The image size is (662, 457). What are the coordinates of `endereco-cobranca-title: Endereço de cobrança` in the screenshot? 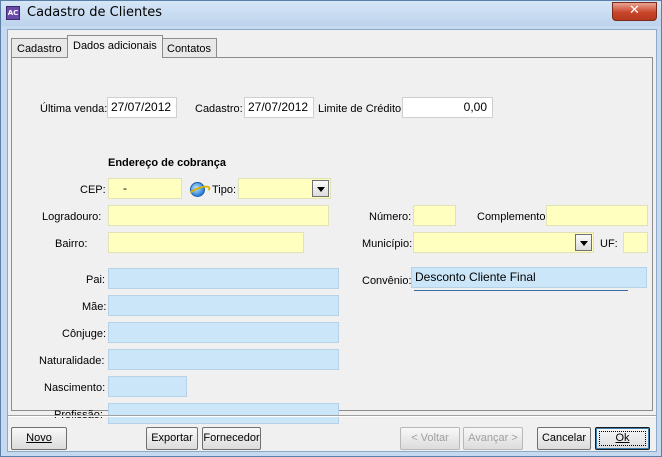 It's located at (167, 163).